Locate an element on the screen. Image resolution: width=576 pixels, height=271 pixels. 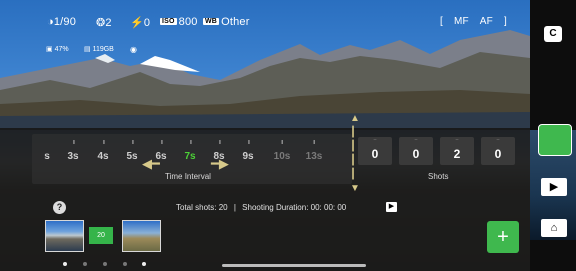
interval-tick-selected: 7s is located at coordinates (190, 151).